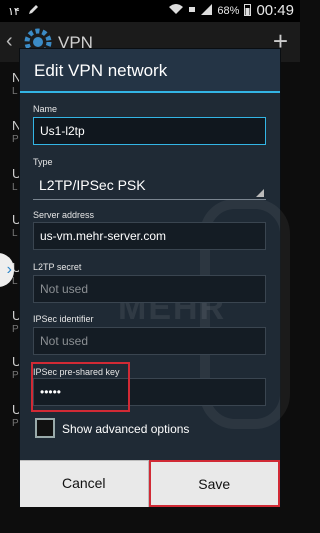  Describe the element at coordinates (275, 10) in the screenshot. I see `clock: 00:49` at that location.